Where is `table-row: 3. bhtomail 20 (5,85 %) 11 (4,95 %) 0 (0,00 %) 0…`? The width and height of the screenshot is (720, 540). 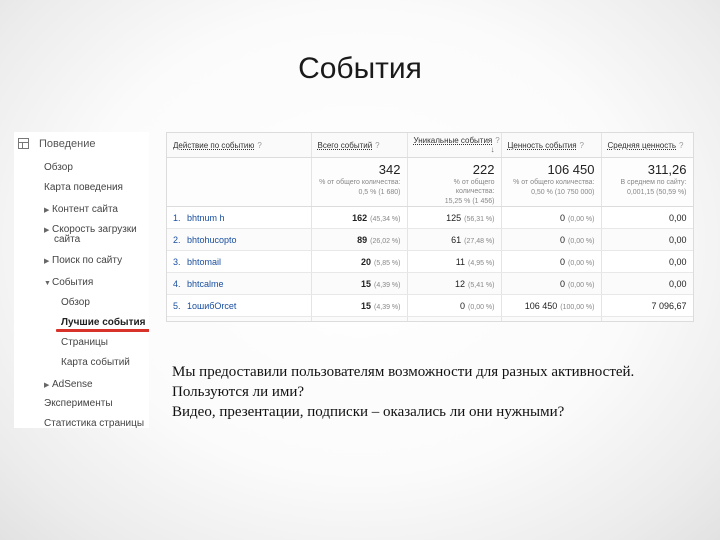
table-row: 3. bhtomail 20 (5,85 %) 11 (4,95 %) 0 (0,00 %) 0… is located at coordinates (430, 261).